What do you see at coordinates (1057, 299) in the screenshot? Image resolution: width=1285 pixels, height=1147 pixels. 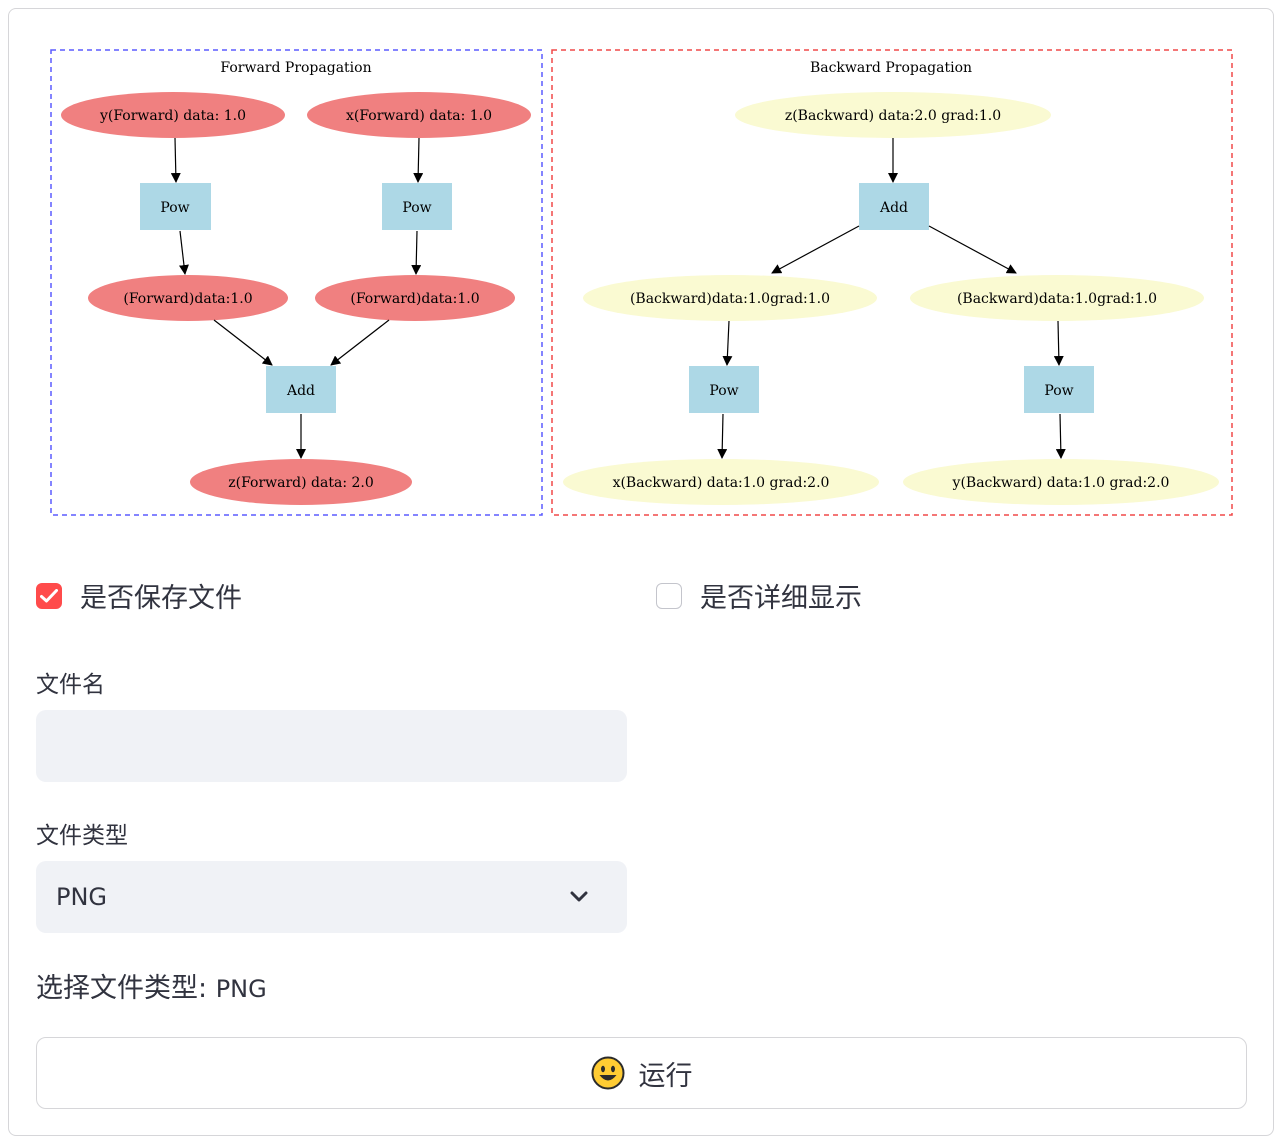 I see `node-mid-right-backward-label: (Backward)data:1.0grad:1.0` at bounding box center [1057, 299].